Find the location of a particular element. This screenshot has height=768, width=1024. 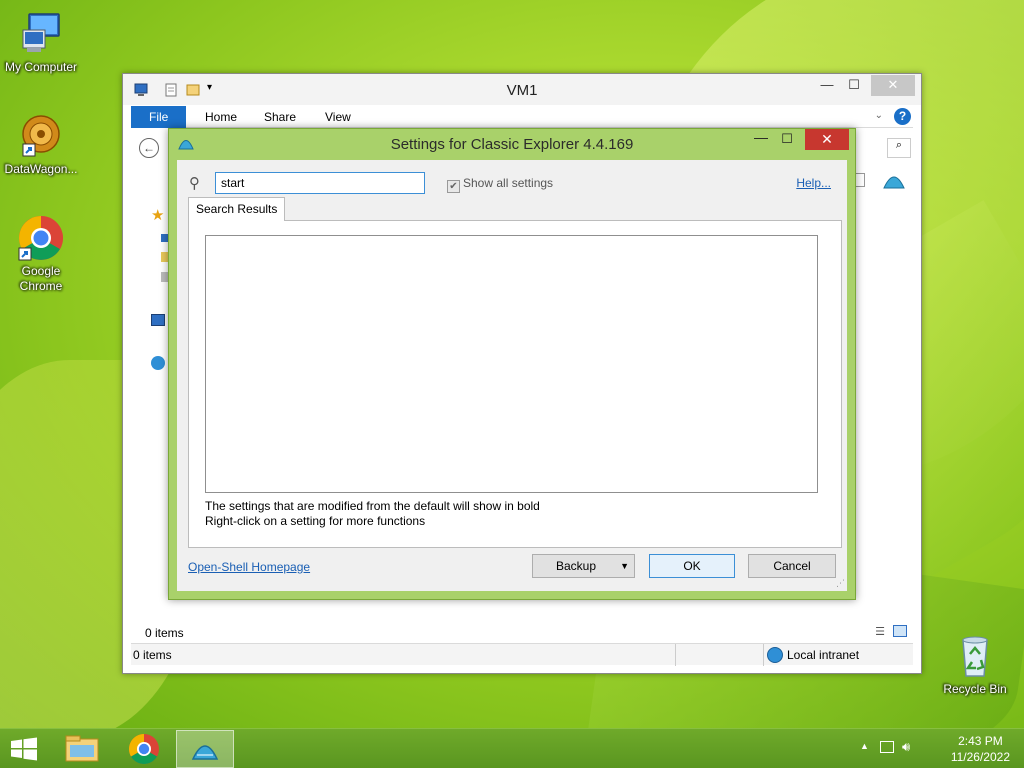

favorites-icon: ★ is located at coordinates (157, 215).